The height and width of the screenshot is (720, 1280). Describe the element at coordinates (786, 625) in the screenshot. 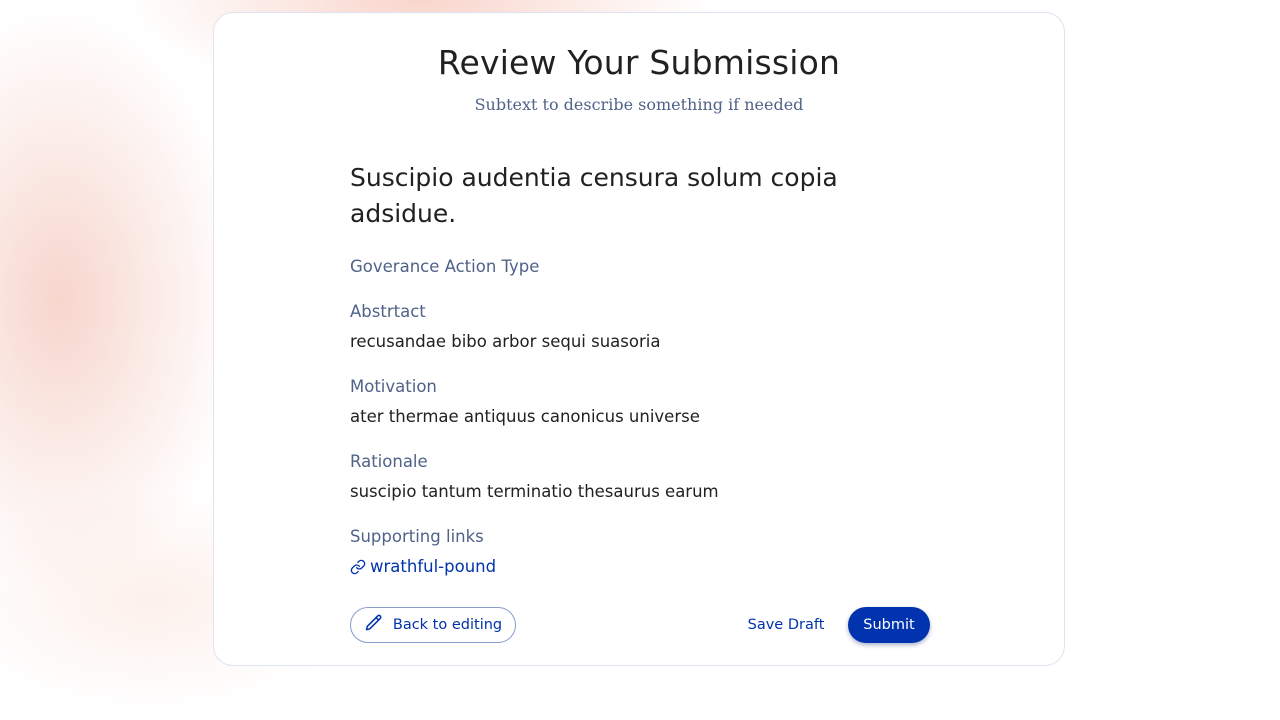

I see `save-draft-button: Save Draft` at that location.